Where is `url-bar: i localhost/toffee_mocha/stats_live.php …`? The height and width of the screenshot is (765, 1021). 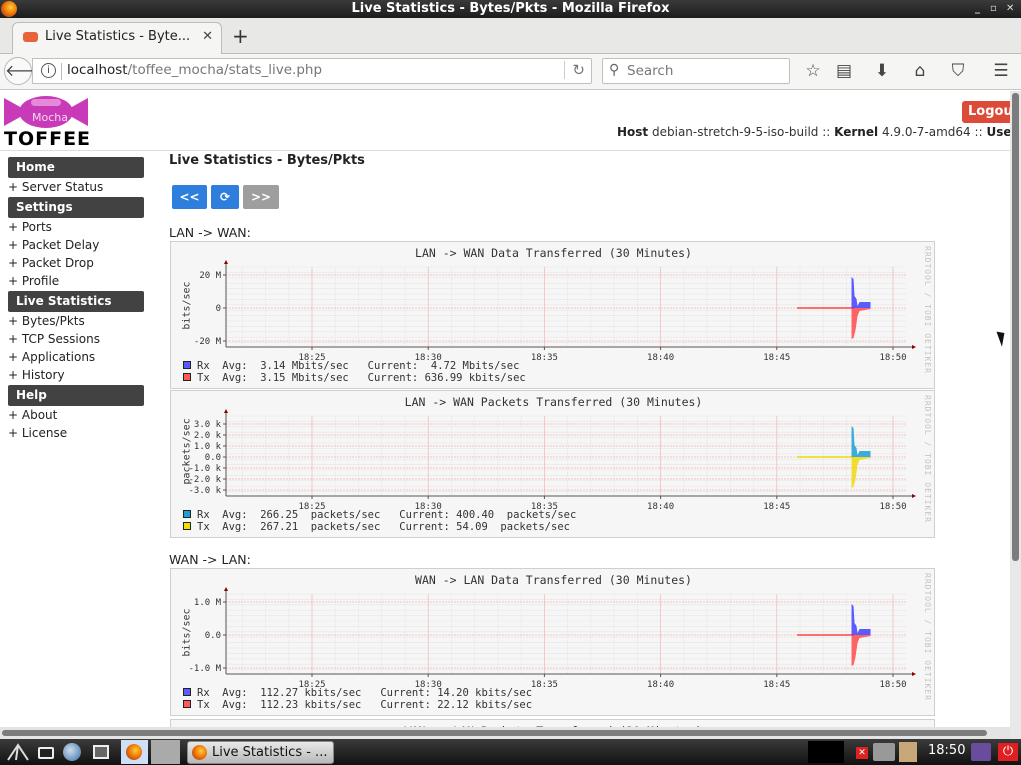
url-bar: i localhost/toffee_mocha/stats_live.php … is located at coordinates (312, 71).